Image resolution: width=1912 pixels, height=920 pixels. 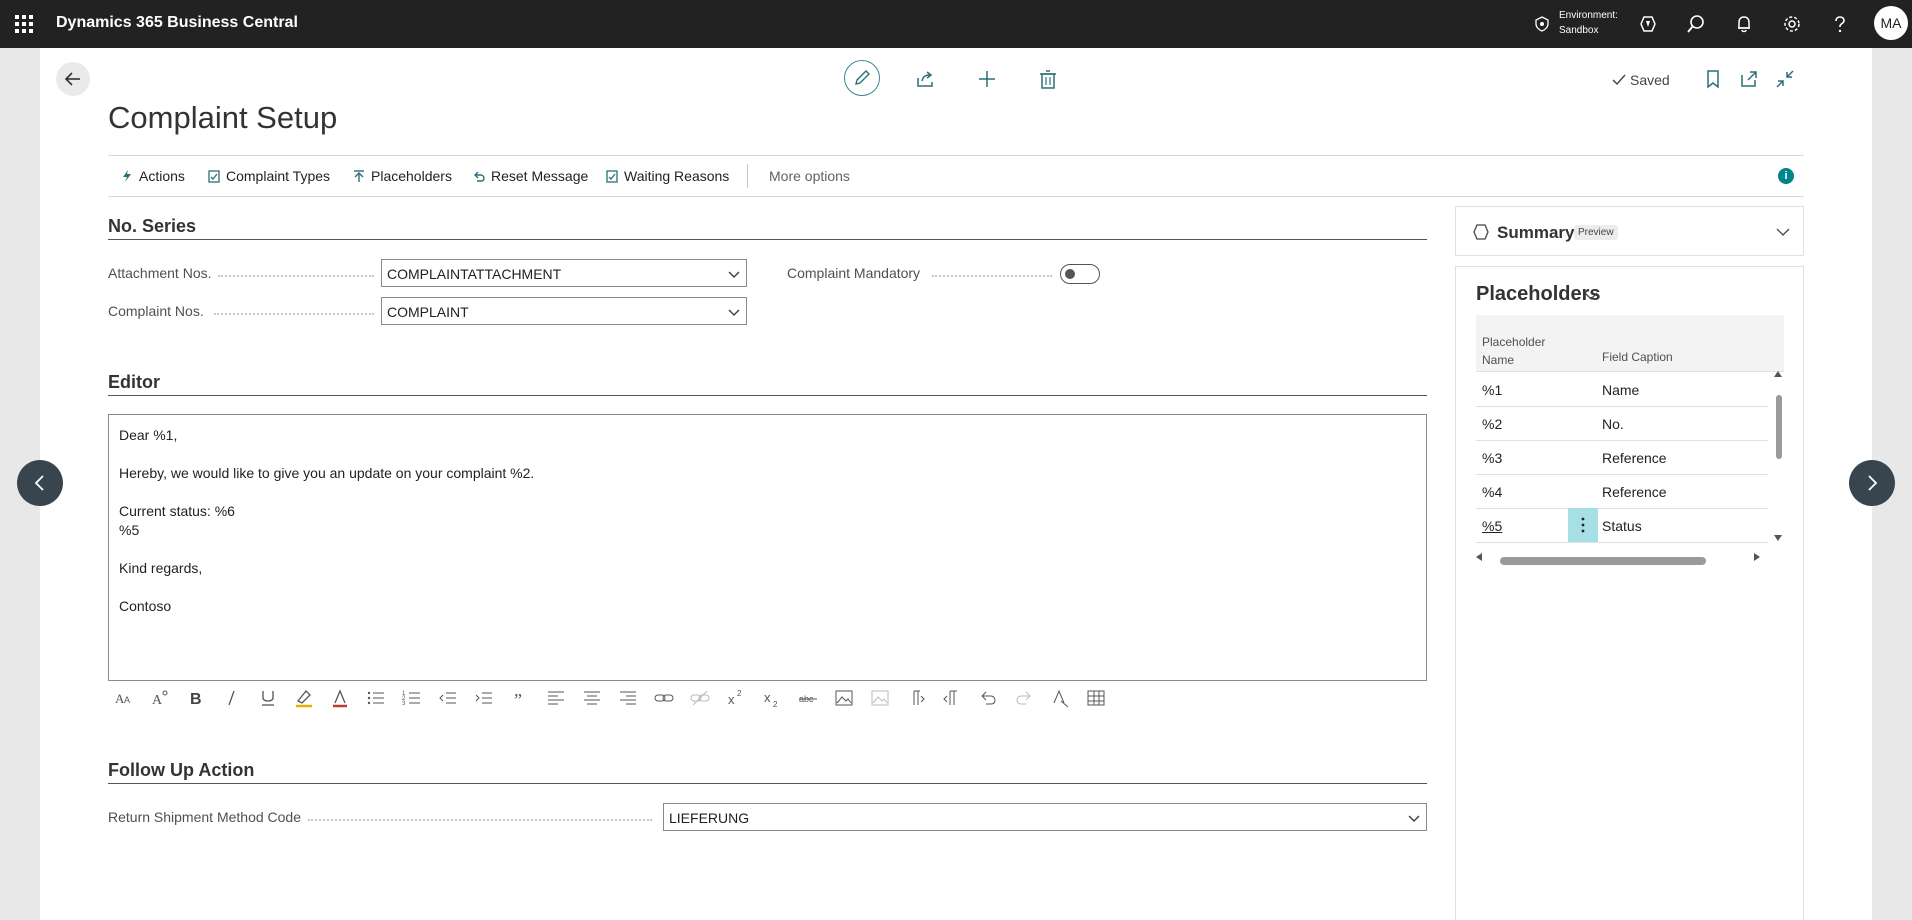 I want to click on row-actions-button, so click(x=1583, y=525).